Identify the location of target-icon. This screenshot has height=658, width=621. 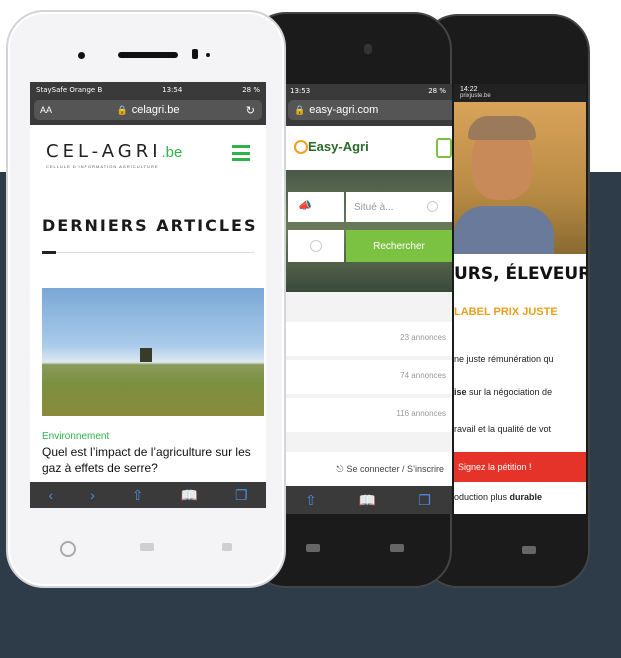
(432, 206).